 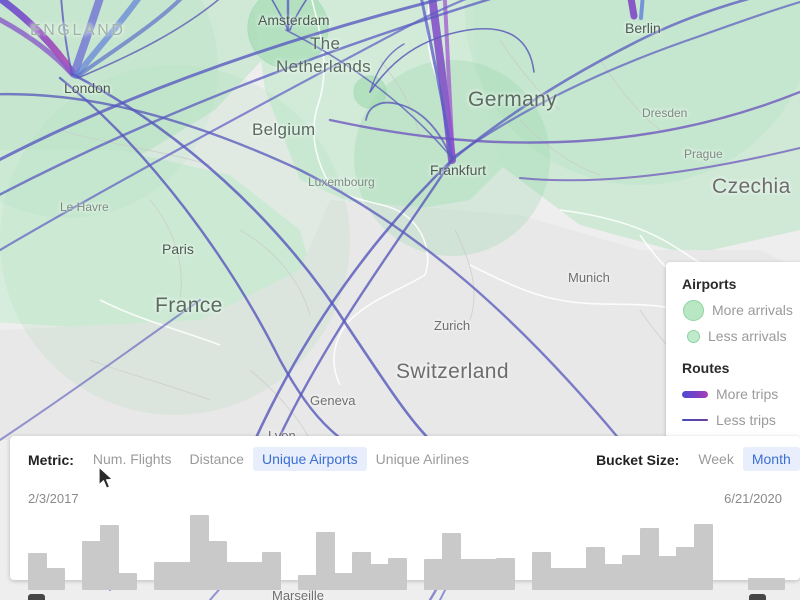 I want to click on metric-option-distance: Distance, so click(x=216, y=459).